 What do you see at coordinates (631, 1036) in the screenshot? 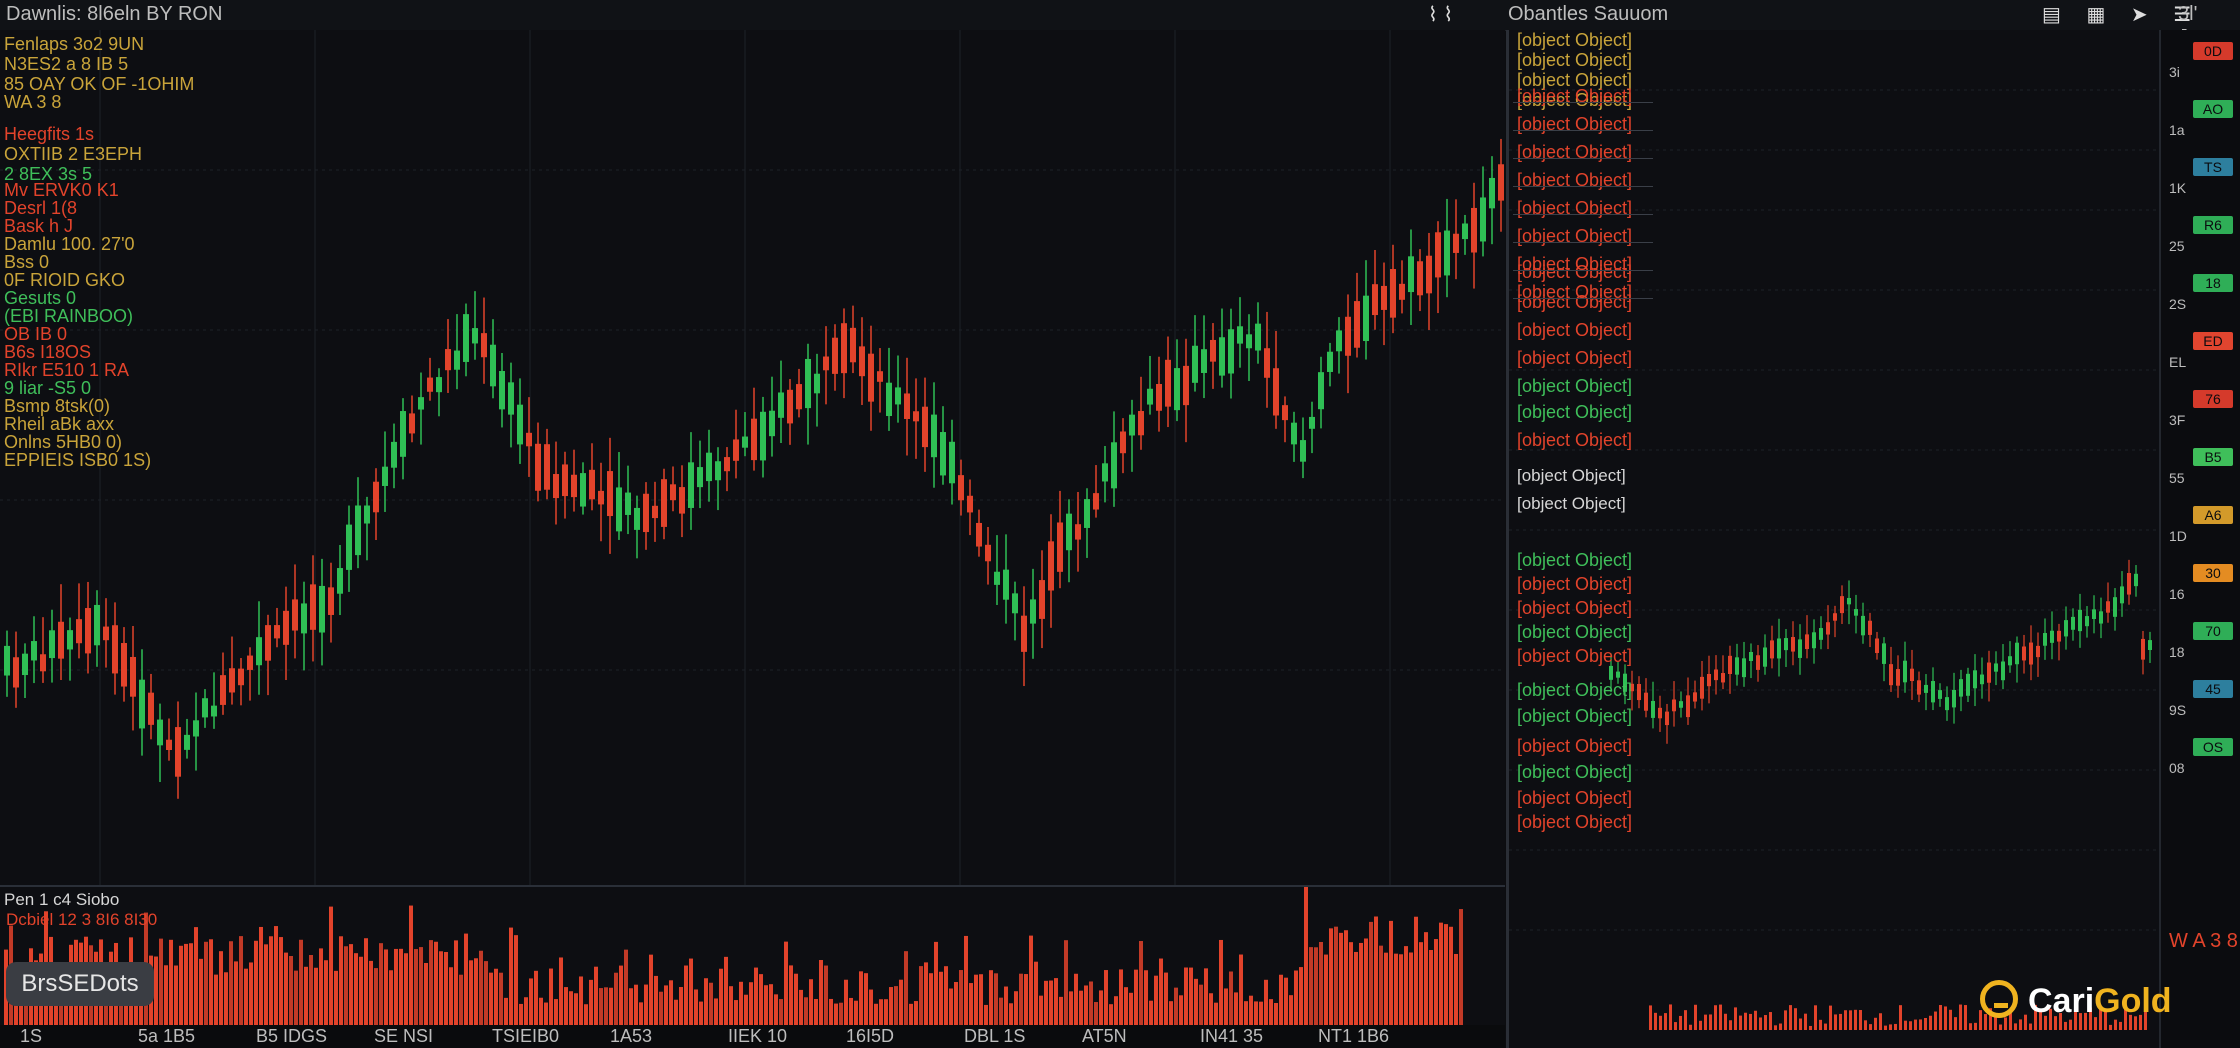
I see `time-tick-label: 1A53` at bounding box center [631, 1036].